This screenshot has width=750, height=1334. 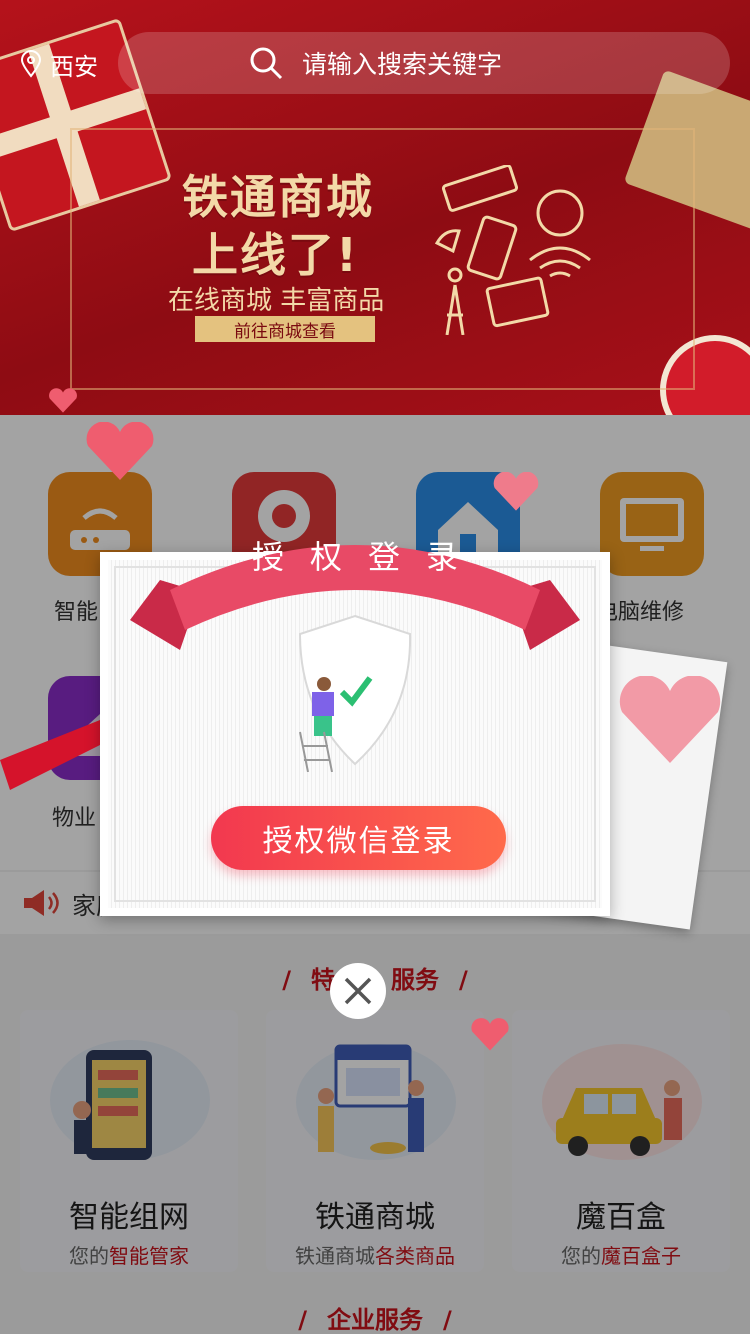 I want to click on location-label: 西安, so click(x=74, y=66).